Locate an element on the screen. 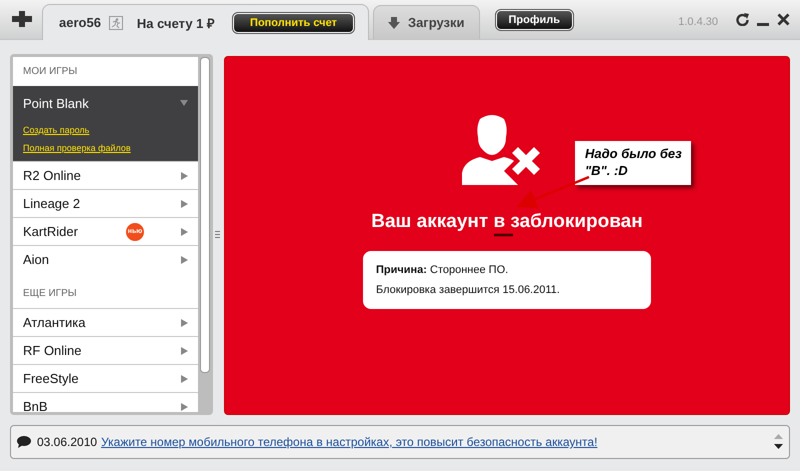 This screenshot has width=800, height=471. splitter-grip-icon is located at coordinates (217, 234).